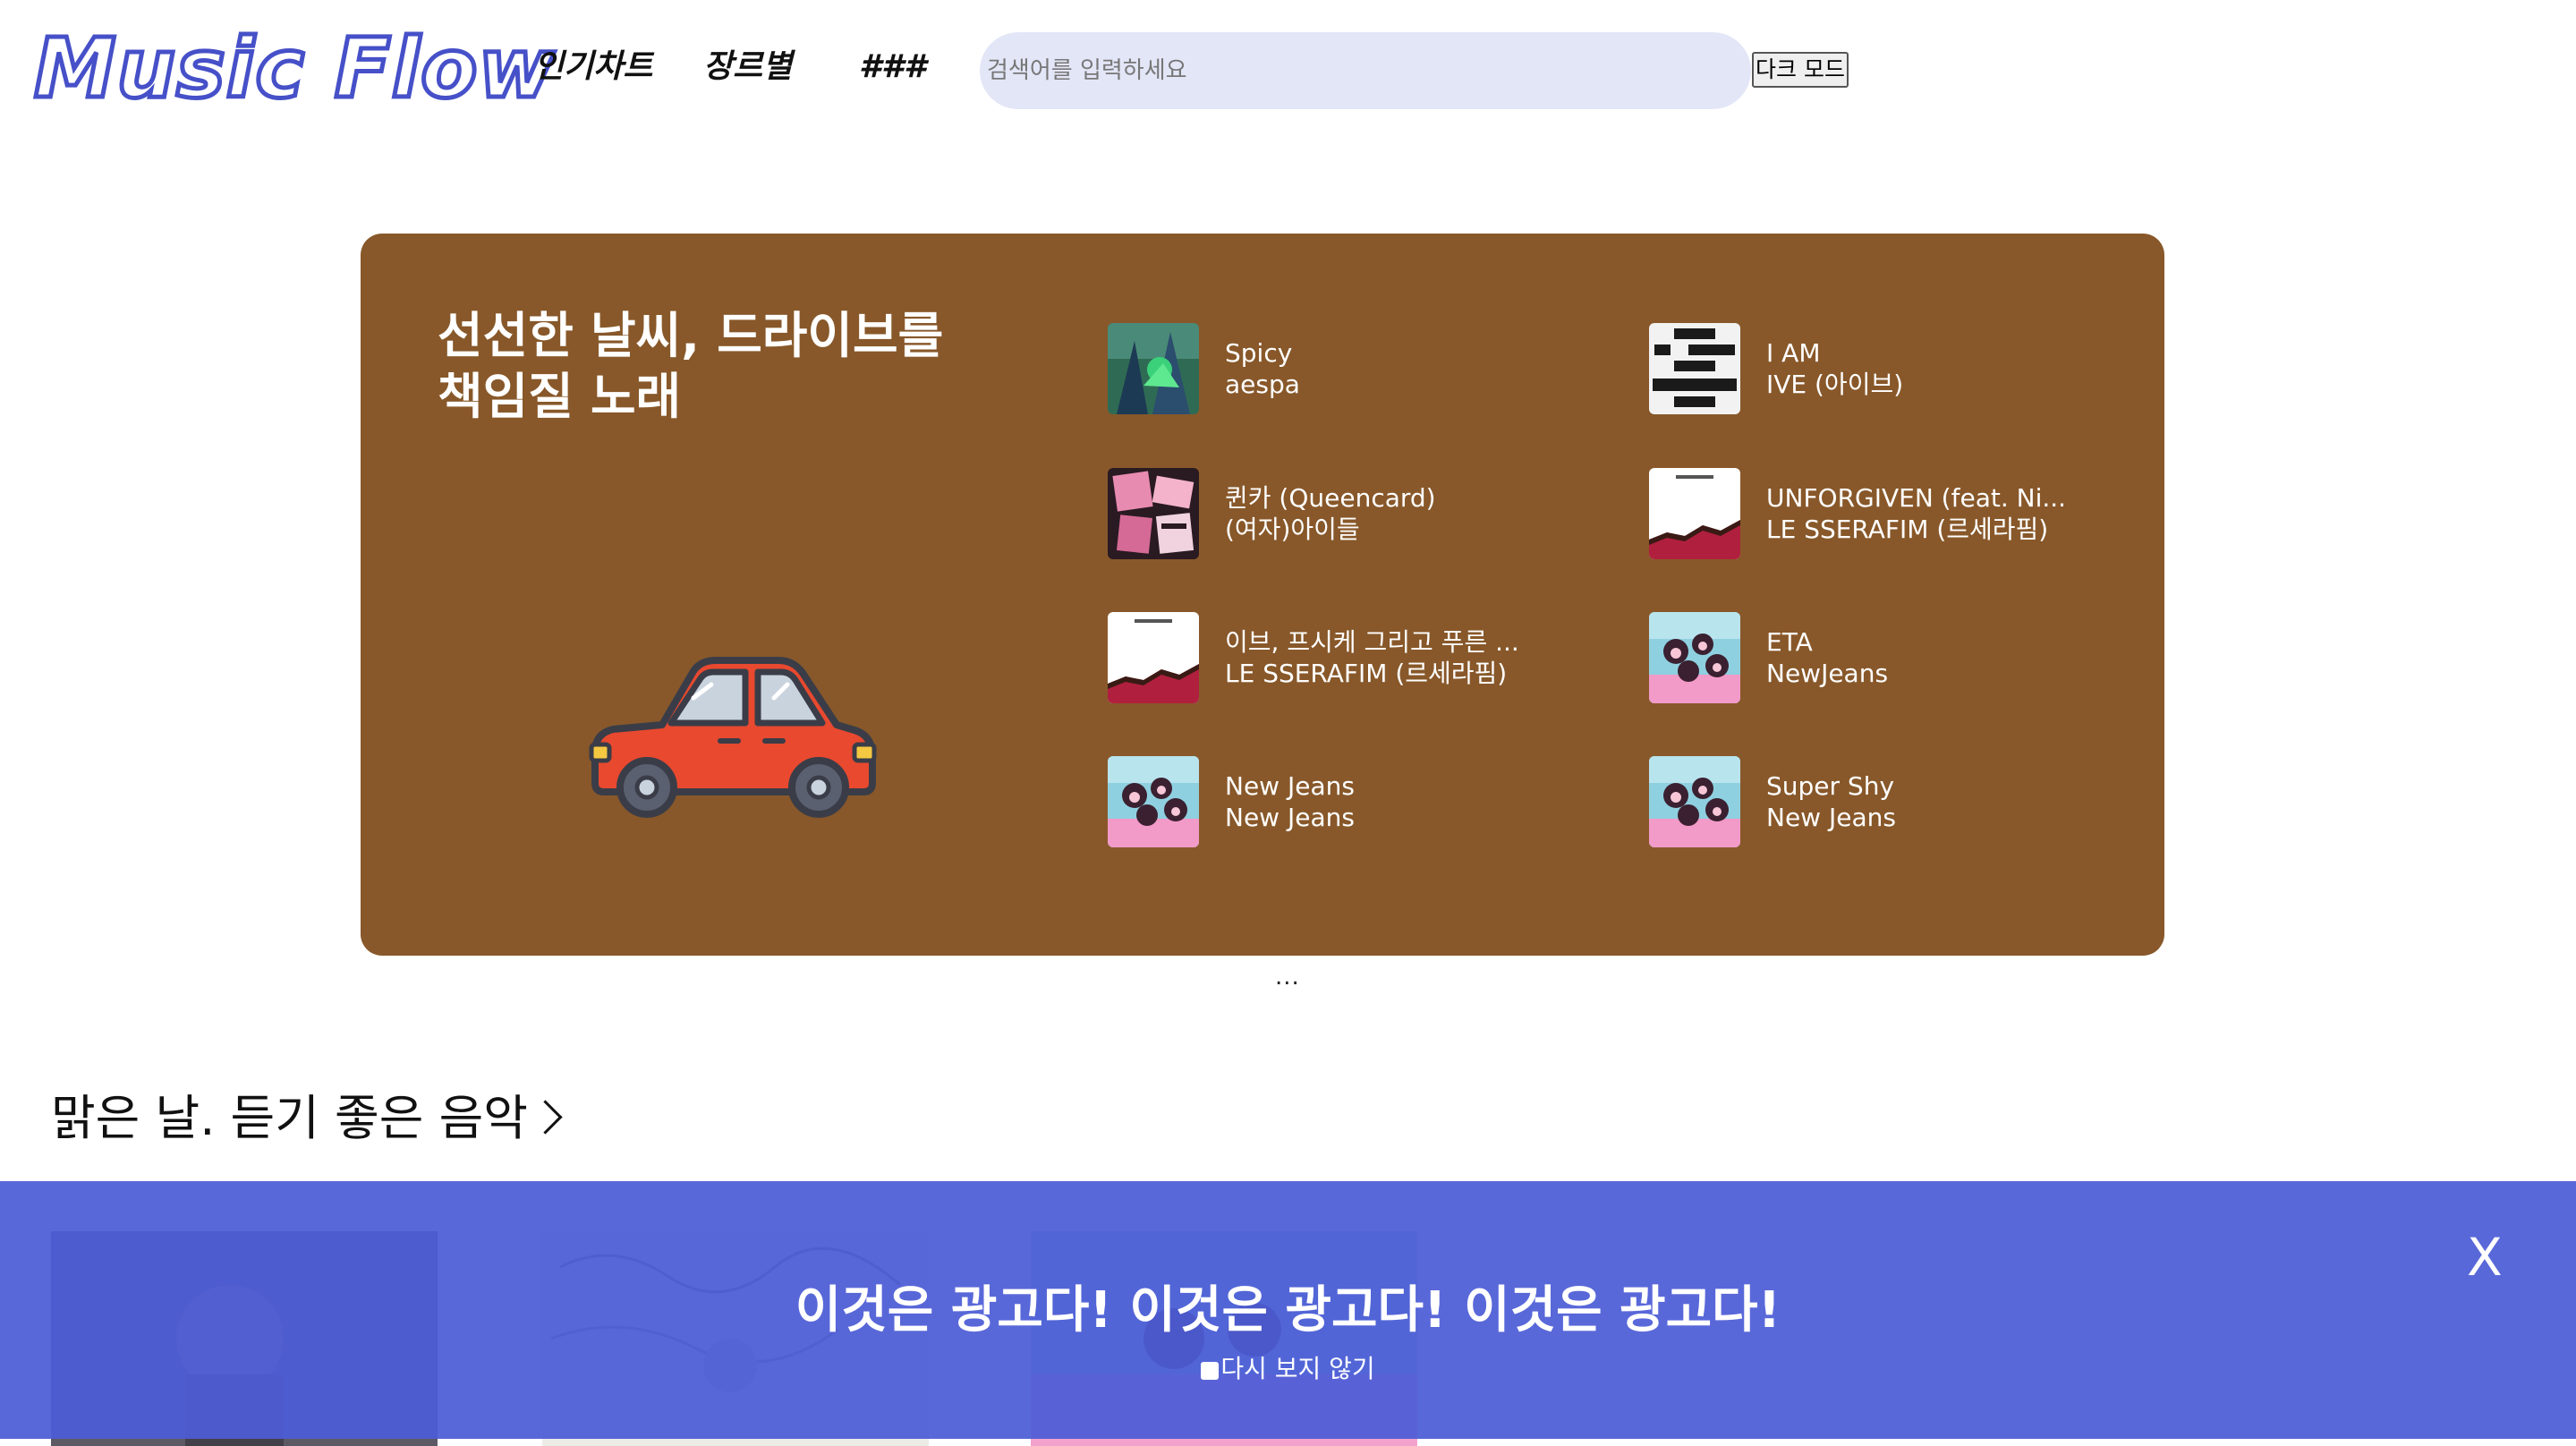 The height and width of the screenshot is (1446, 2576). What do you see at coordinates (289, 1118) in the screenshot?
I see `section-title-text: 맑은 날. 듣기 좋은 음악` at bounding box center [289, 1118].